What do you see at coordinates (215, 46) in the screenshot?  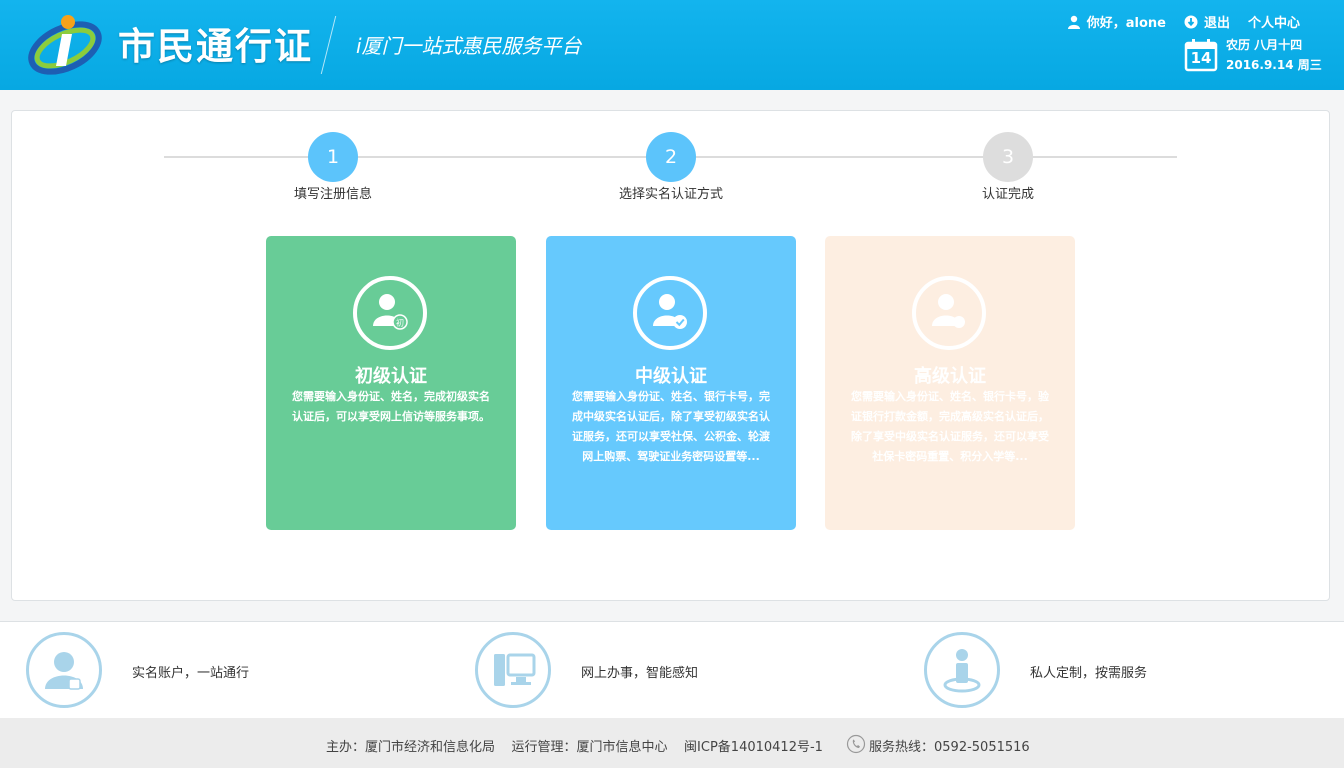 I see `app-title: 市民通行证` at bounding box center [215, 46].